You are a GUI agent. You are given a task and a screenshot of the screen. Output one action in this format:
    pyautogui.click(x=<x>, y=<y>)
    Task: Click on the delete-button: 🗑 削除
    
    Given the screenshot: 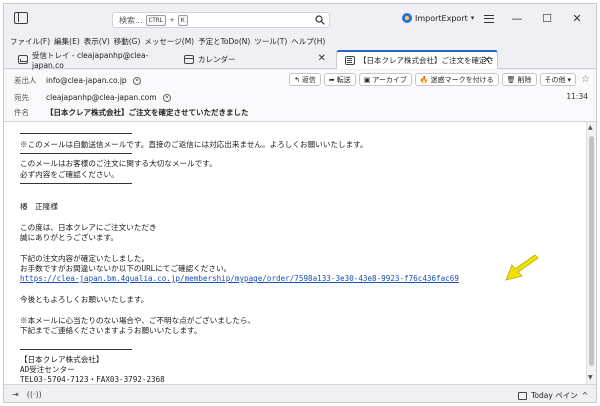 What is the action you would take?
    pyautogui.click(x=519, y=79)
    